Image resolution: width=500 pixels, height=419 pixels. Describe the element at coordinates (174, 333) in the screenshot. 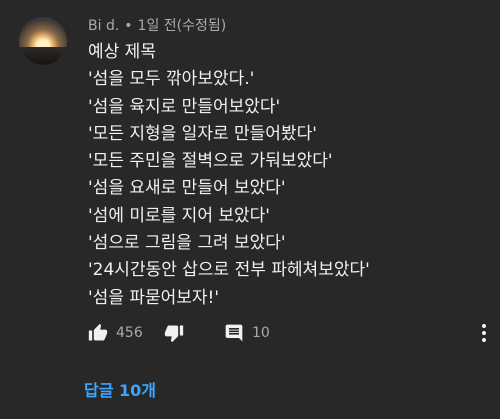

I see `thumbs-down-icon` at that location.